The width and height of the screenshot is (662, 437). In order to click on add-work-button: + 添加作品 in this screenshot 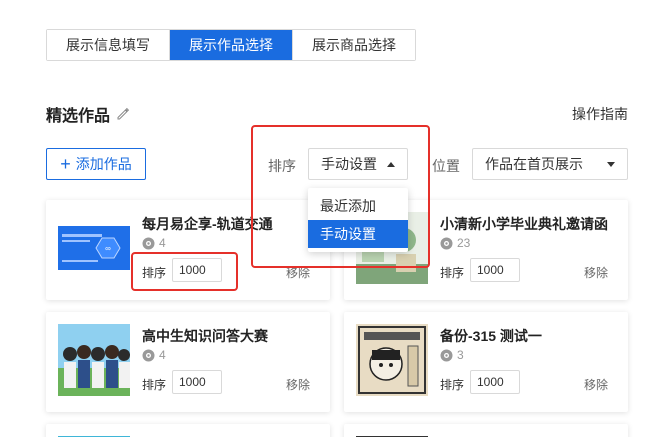, I will do `click(96, 164)`.